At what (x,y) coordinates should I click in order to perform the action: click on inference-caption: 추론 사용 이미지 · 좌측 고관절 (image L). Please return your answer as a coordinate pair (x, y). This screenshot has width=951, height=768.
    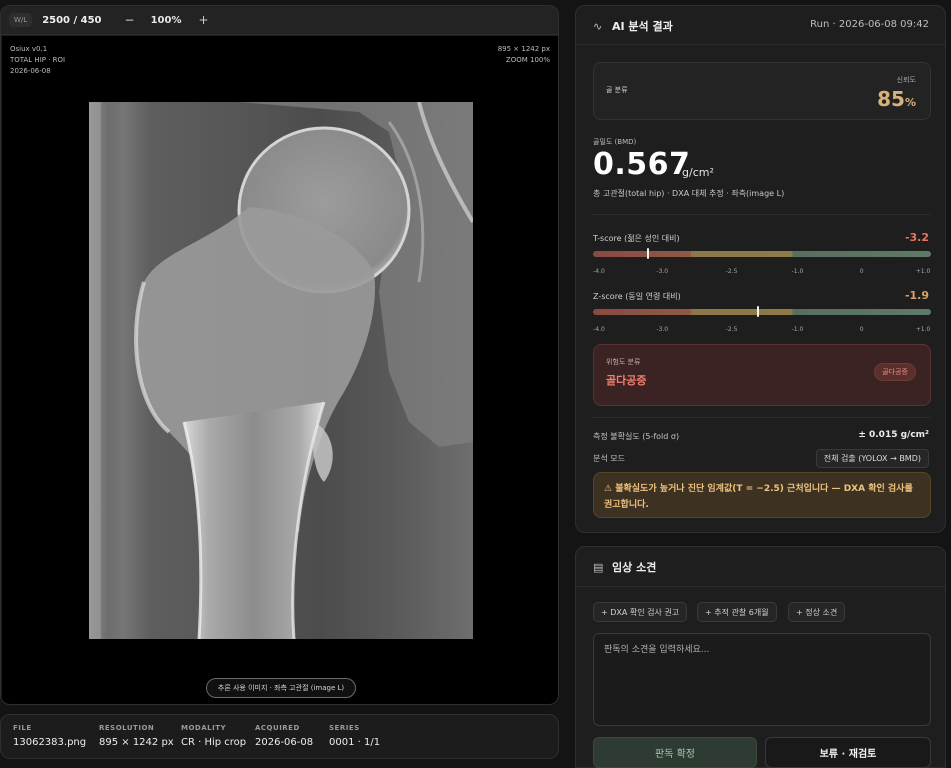
    Looking at the image, I should click on (281, 688).